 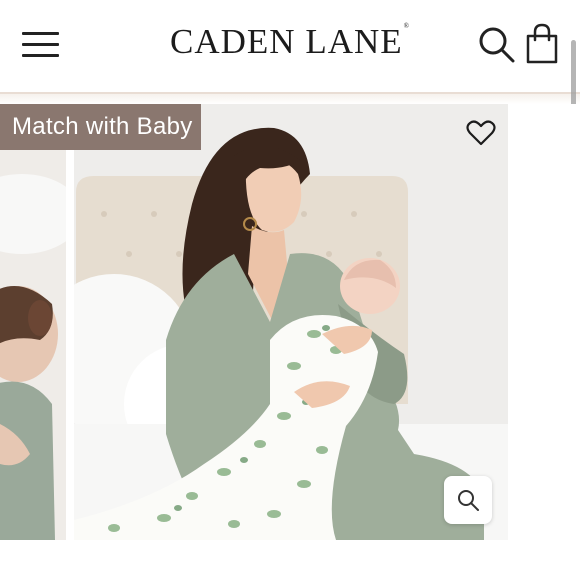 I want to click on banner-strip, so click(x=290, y=99).